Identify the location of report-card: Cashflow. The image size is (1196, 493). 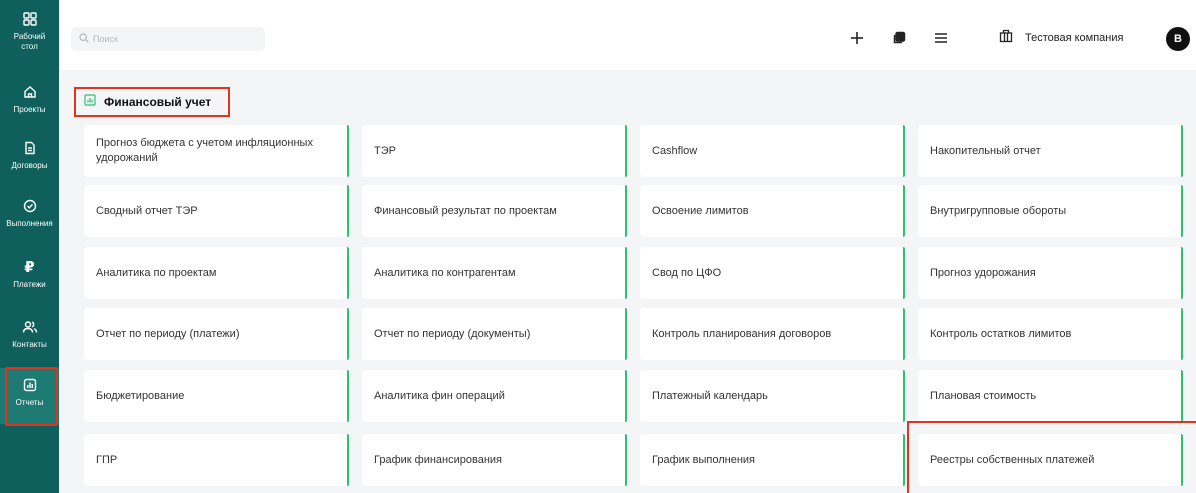
(772, 151).